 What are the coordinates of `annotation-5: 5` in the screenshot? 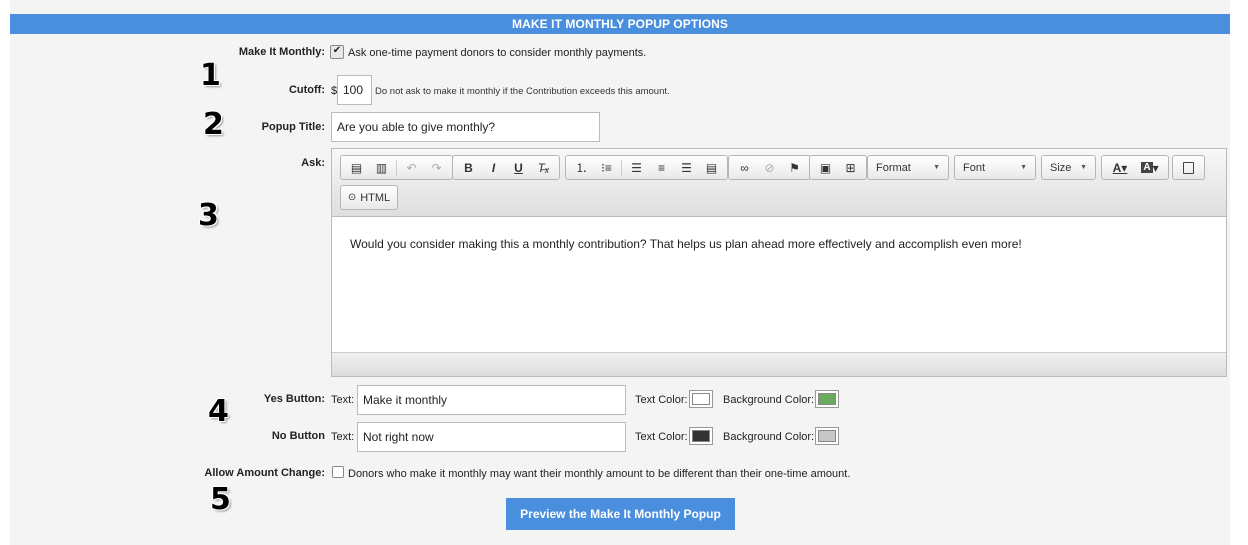 It's located at (220, 499).